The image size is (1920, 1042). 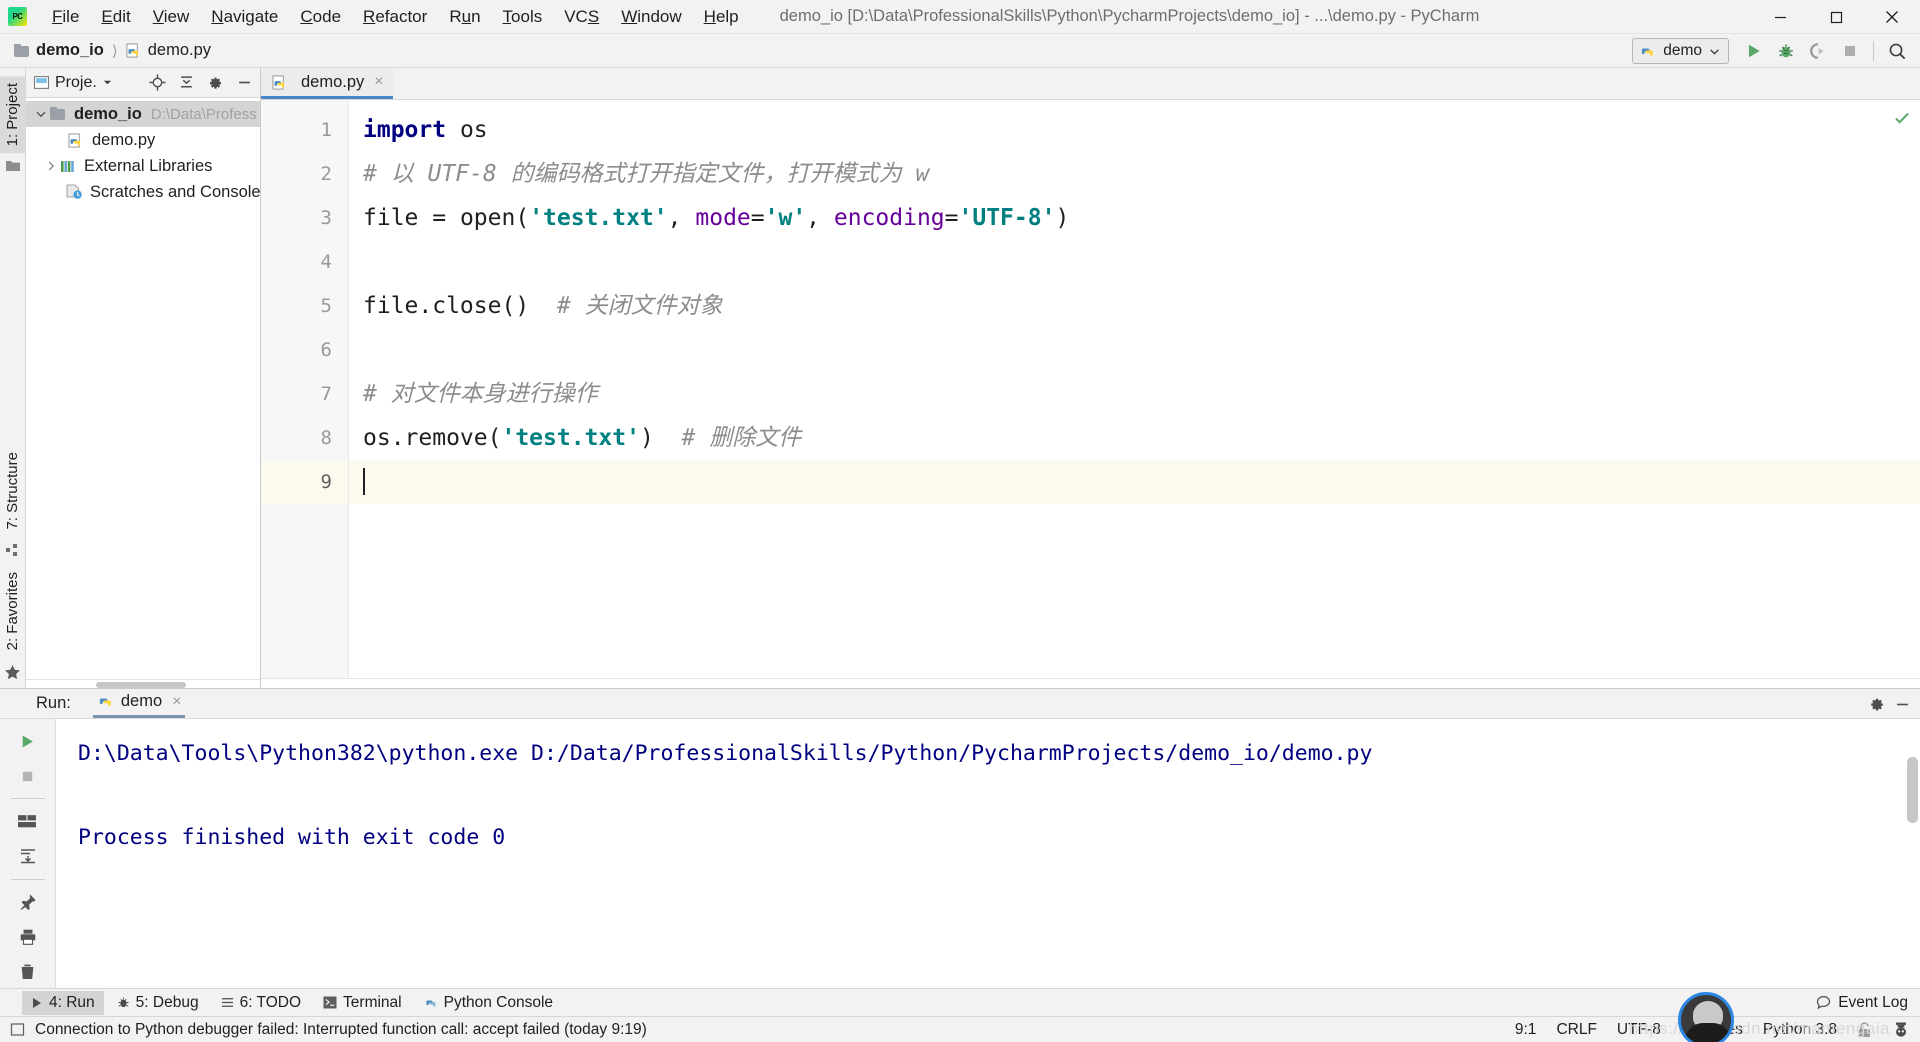 I want to click on project-horizontal-scrollbar, so click(x=143, y=683).